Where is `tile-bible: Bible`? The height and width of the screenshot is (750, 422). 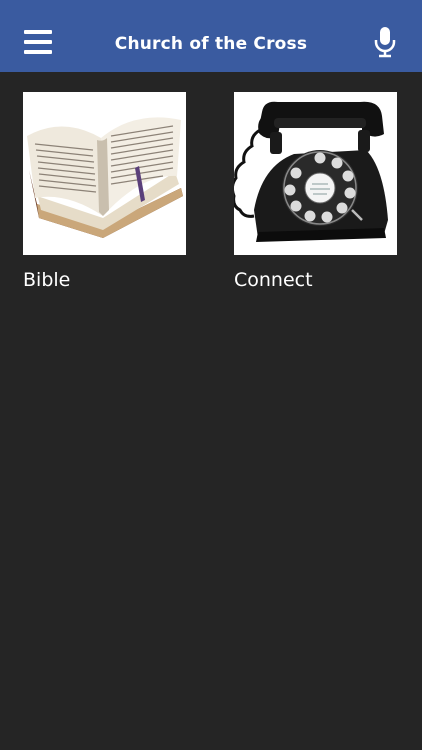
tile-bible: Bible is located at coordinates (104, 191).